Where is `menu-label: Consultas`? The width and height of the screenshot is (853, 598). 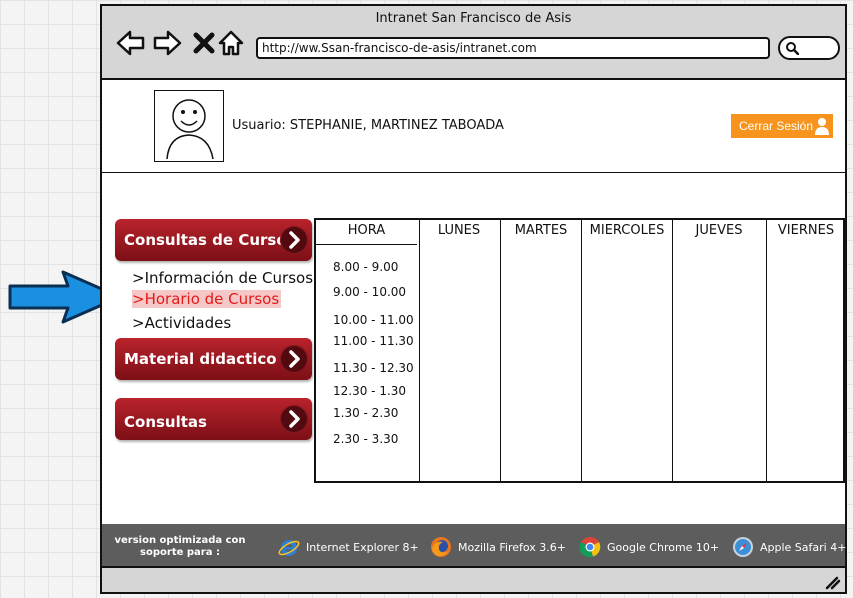
menu-label: Consultas is located at coordinates (165, 422).